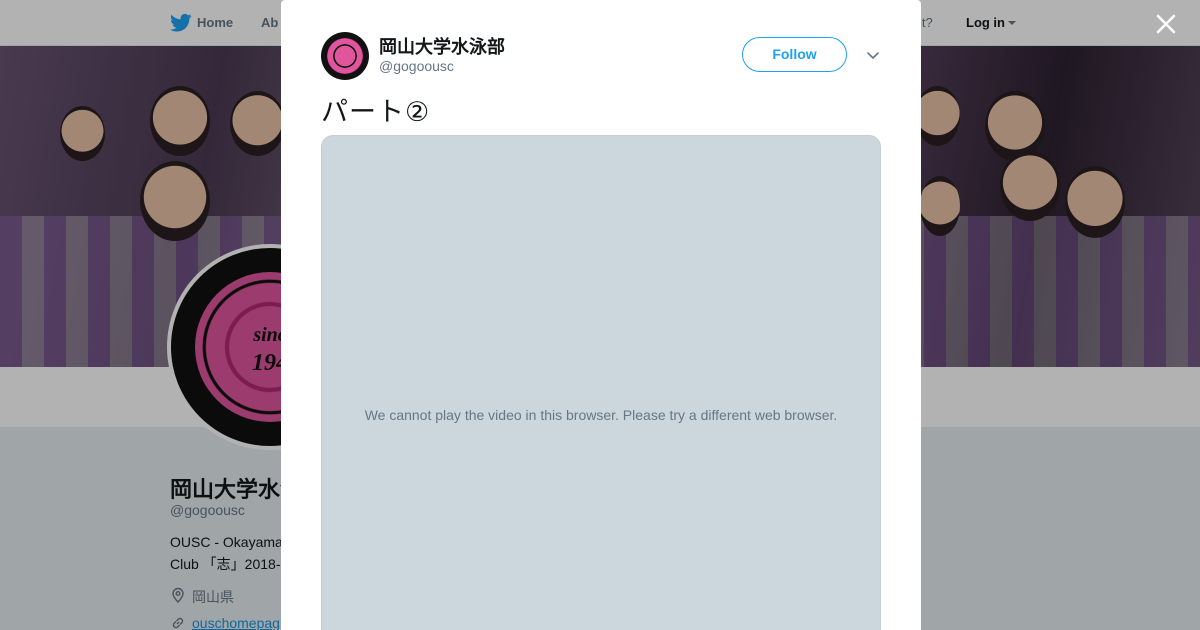 This screenshot has width=1200, height=630. Describe the element at coordinates (416, 66) in the screenshot. I see `tweet-author-handle: @gogoousc` at that location.